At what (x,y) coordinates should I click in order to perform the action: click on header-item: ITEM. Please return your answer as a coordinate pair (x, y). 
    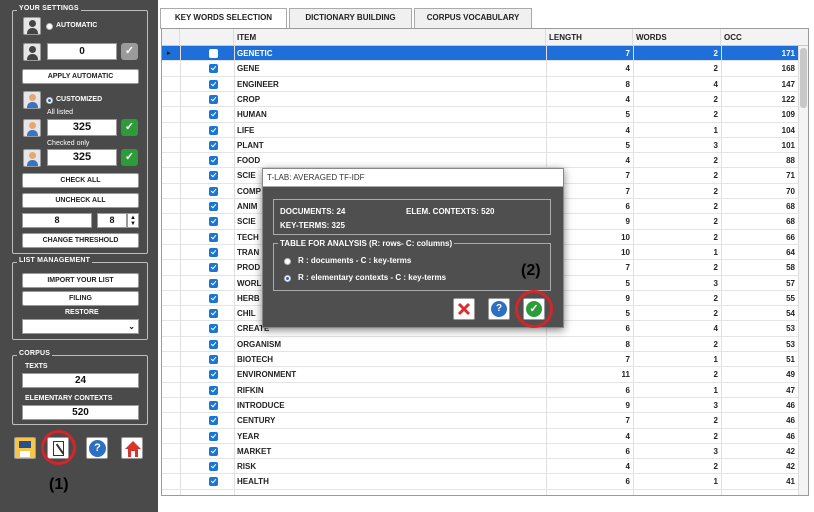
    Looking at the image, I should click on (390, 37).